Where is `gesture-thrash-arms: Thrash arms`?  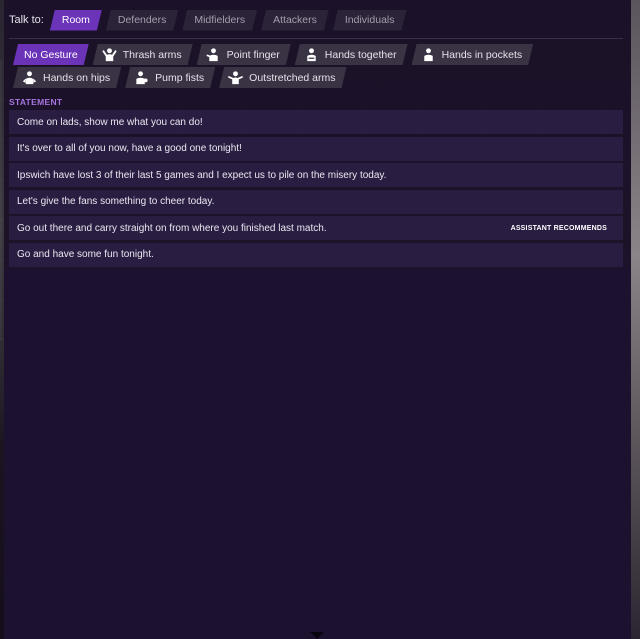 gesture-thrash-arms: Thrash arms is located at coordinates (143, 54).